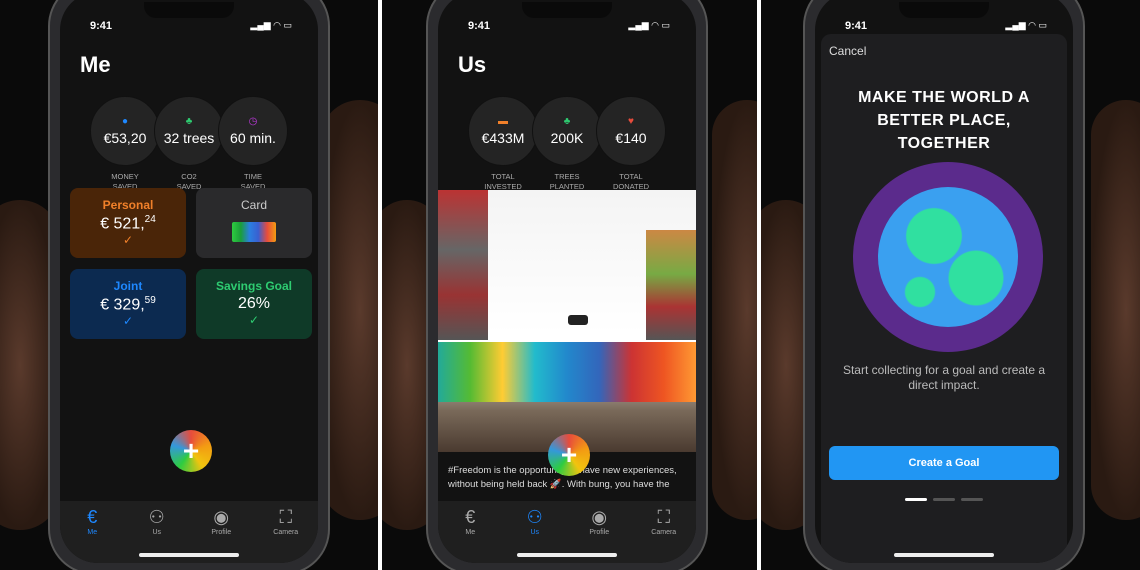 Image resolution: width=1140 pixels, height=570 pixels. What do you see at coordinates (948, 257) in the screenshot?
I see `earth-icon` at bounding box center [948, 257].